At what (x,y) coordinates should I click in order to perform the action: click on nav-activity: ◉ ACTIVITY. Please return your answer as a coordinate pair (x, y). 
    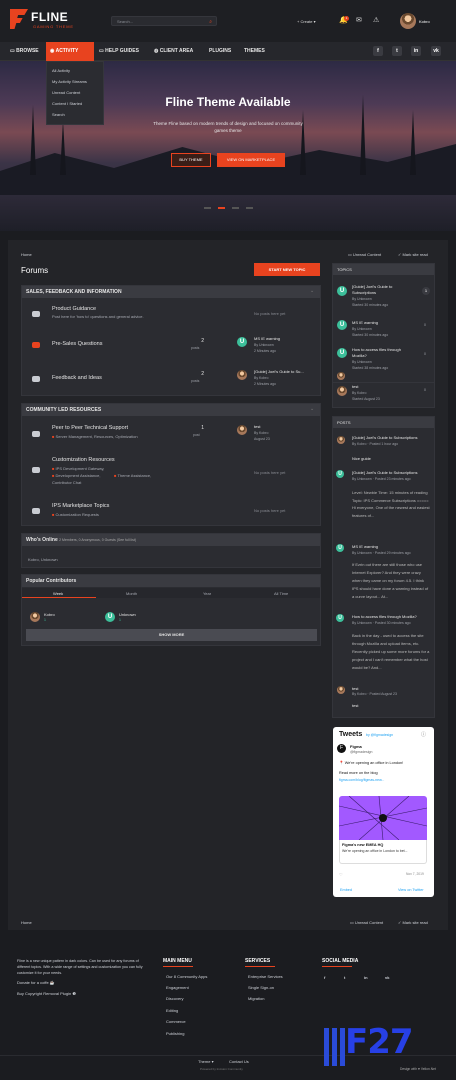
    Looking at the image, I should click on (70, 51).